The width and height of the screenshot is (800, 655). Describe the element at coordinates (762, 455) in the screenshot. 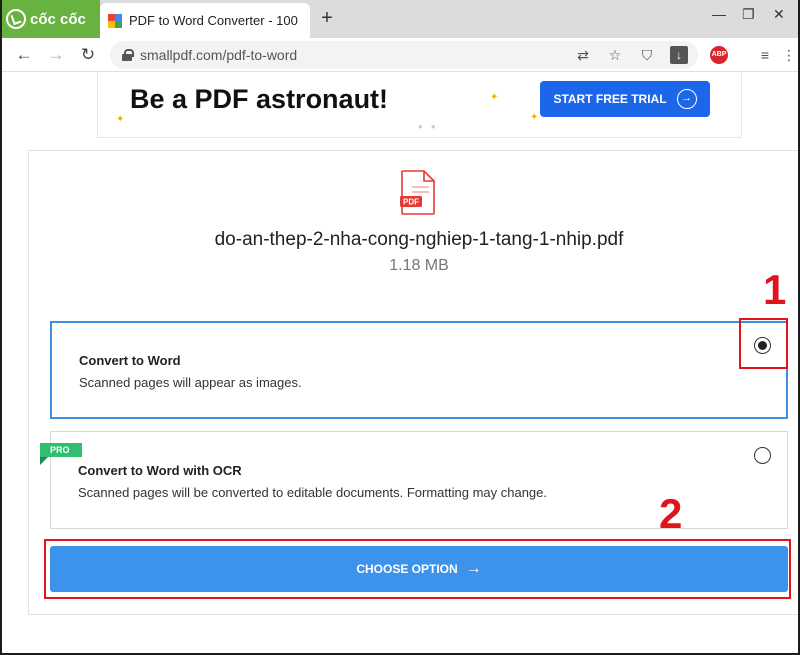

I see `radio-convert-to-word-ocr` at that location.